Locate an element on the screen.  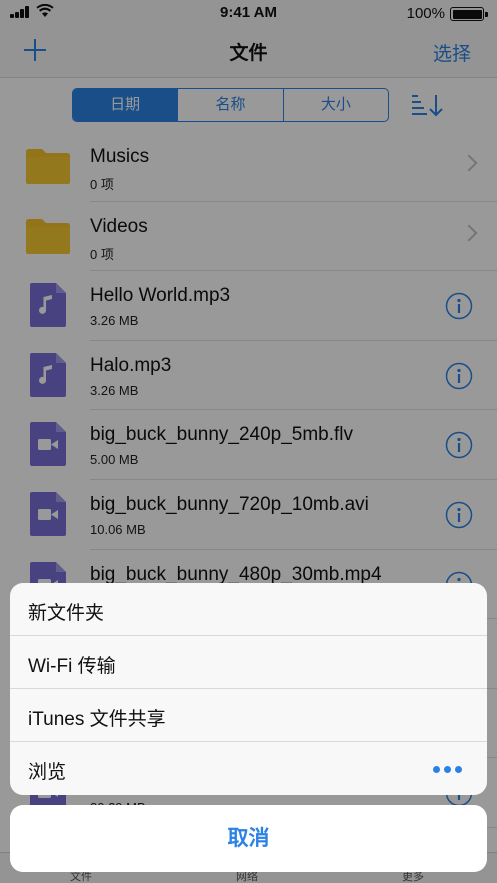
action-label: iTunes 文件共享 is located at coordinates (97, 719).